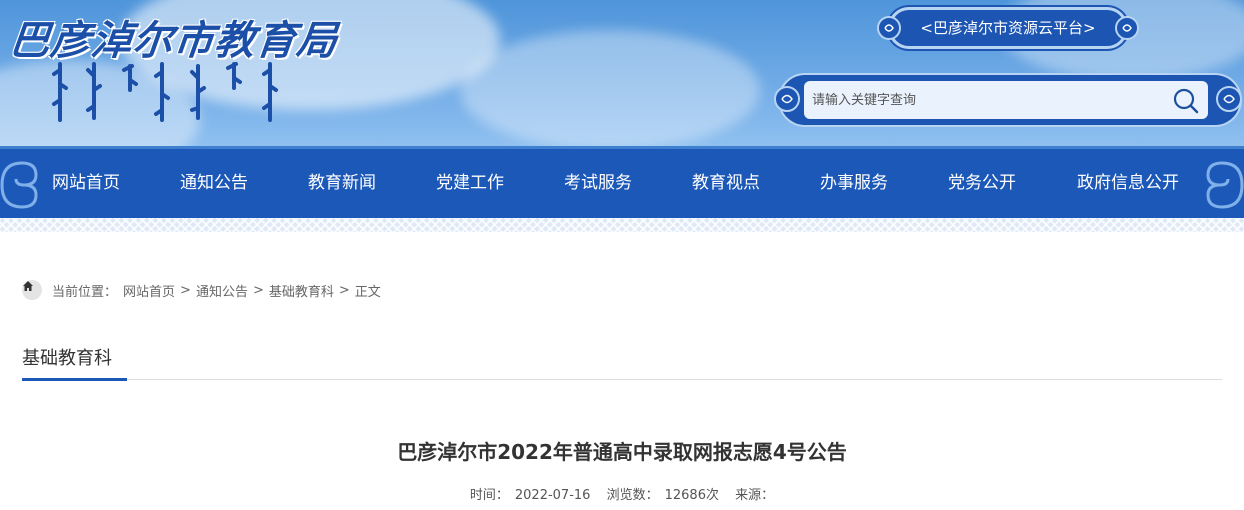  Describe the element at coordinates (663, 495) in the screenshot. I see `meta-views: 浏览数： 12686次` at that location.